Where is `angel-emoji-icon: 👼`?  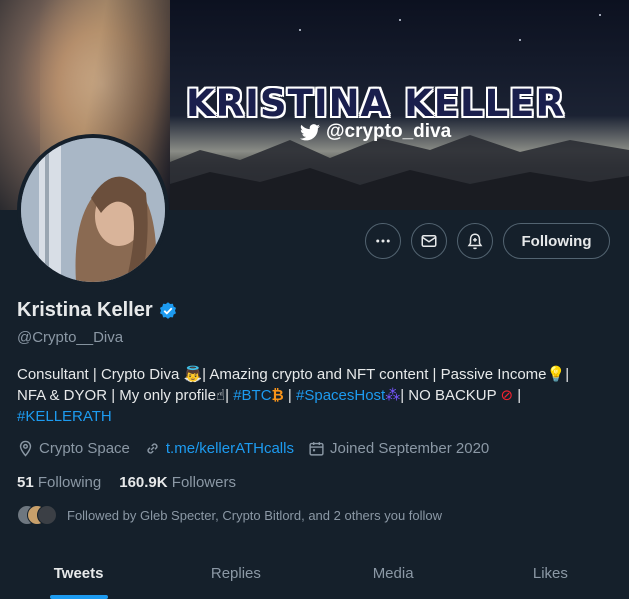
angel-emoji-icon: 👼 is located at coordinates (193, 374).